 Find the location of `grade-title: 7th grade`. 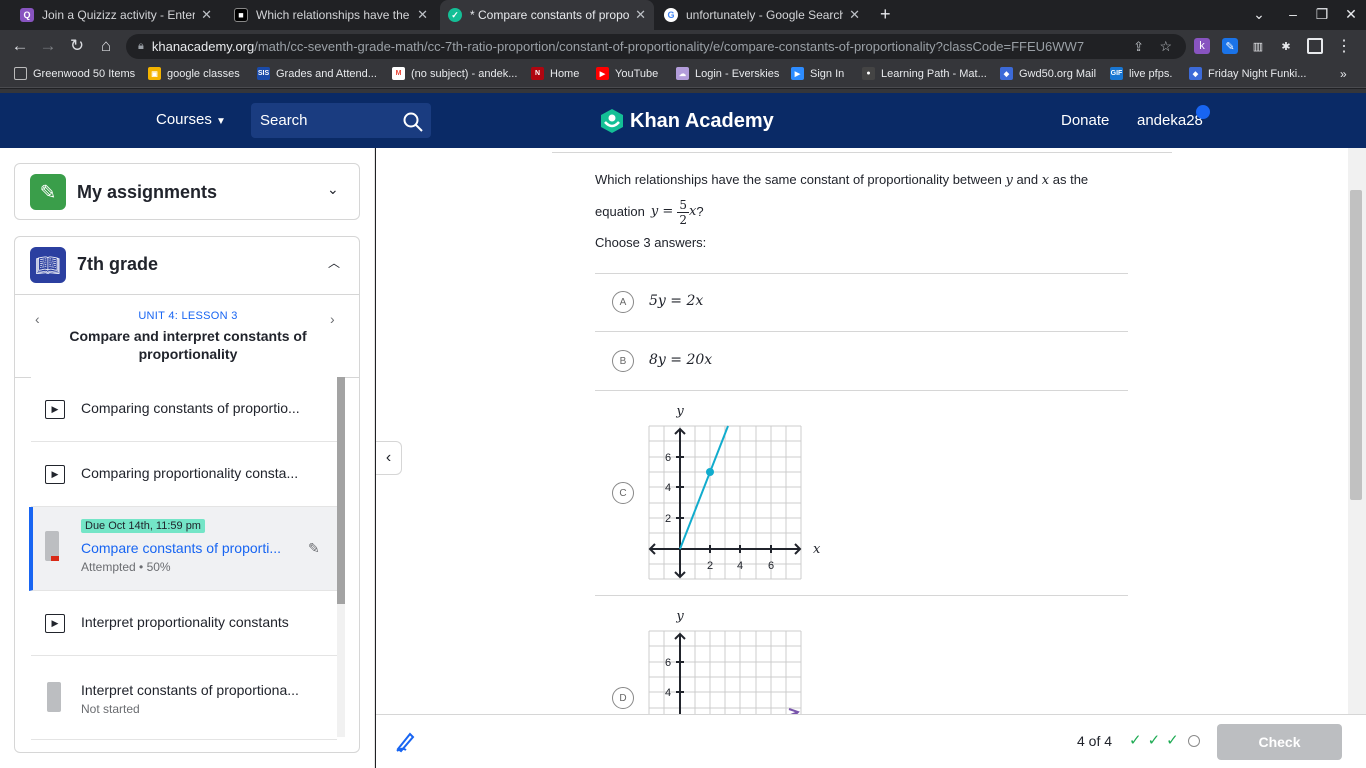

grade-title: 7th grade is located at coordinates (118, 264).